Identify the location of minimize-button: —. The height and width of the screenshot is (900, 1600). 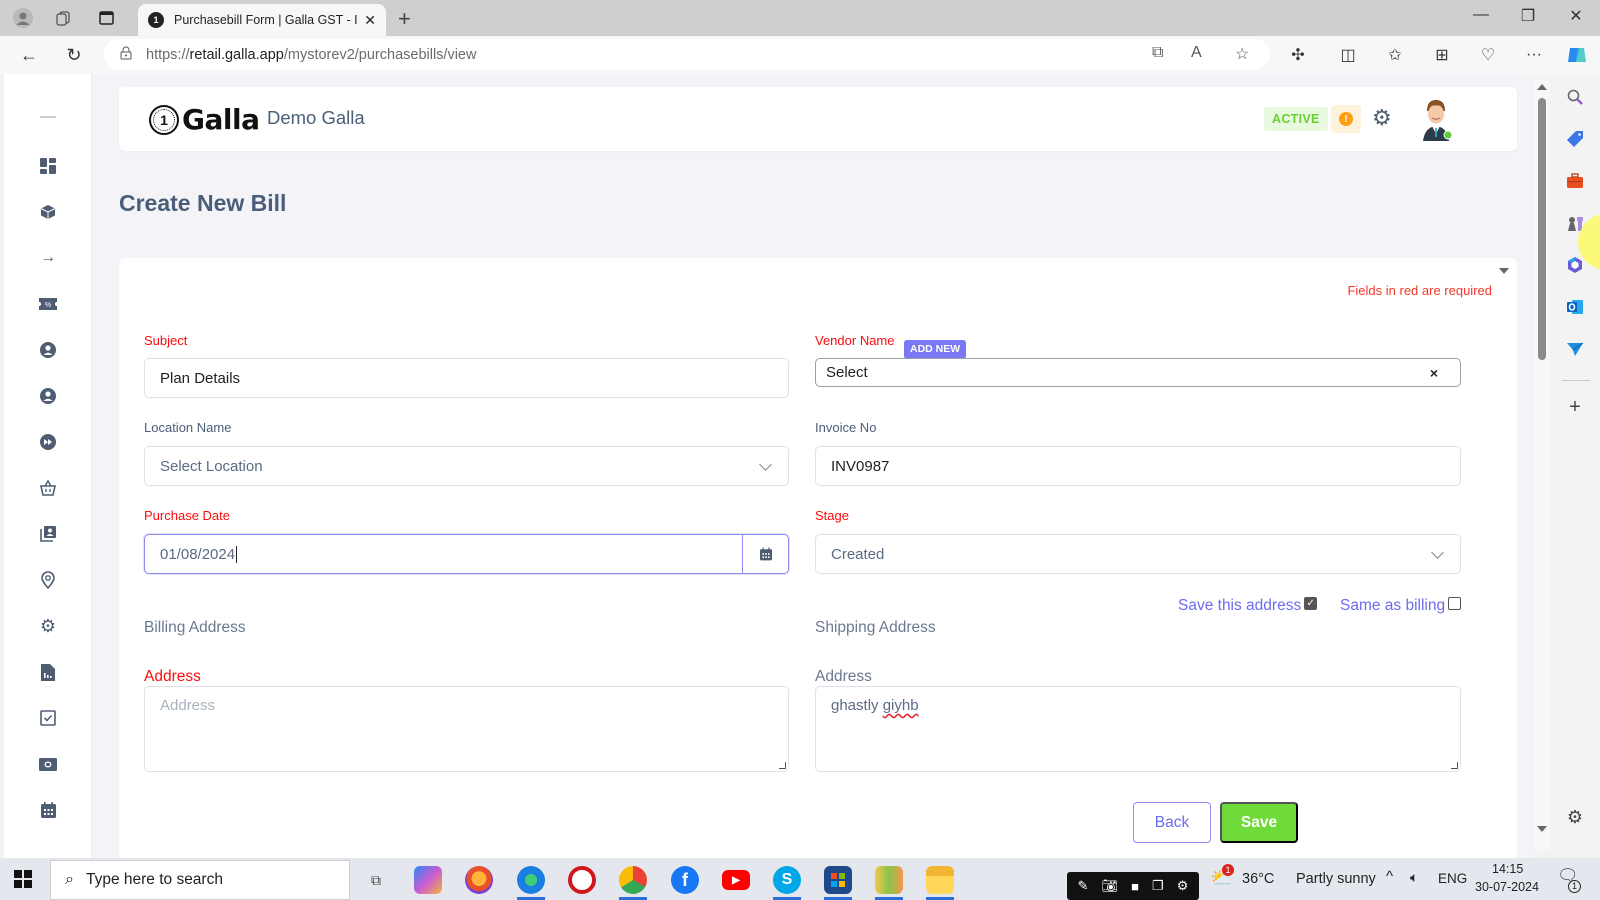
(1481, 15).